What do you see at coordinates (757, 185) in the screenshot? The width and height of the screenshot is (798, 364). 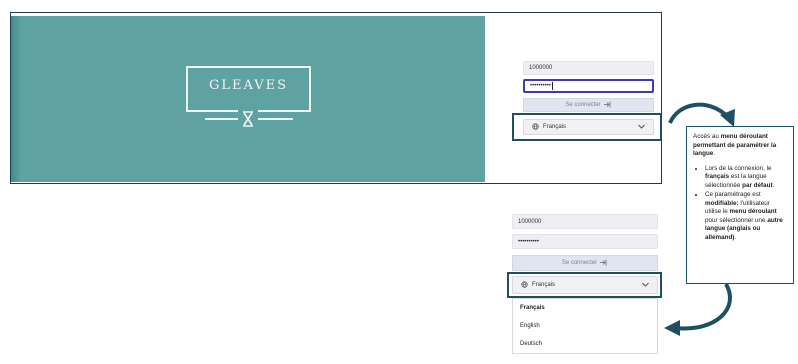 I see `callout-bold: par défaut` at bounding box center [757, 185].